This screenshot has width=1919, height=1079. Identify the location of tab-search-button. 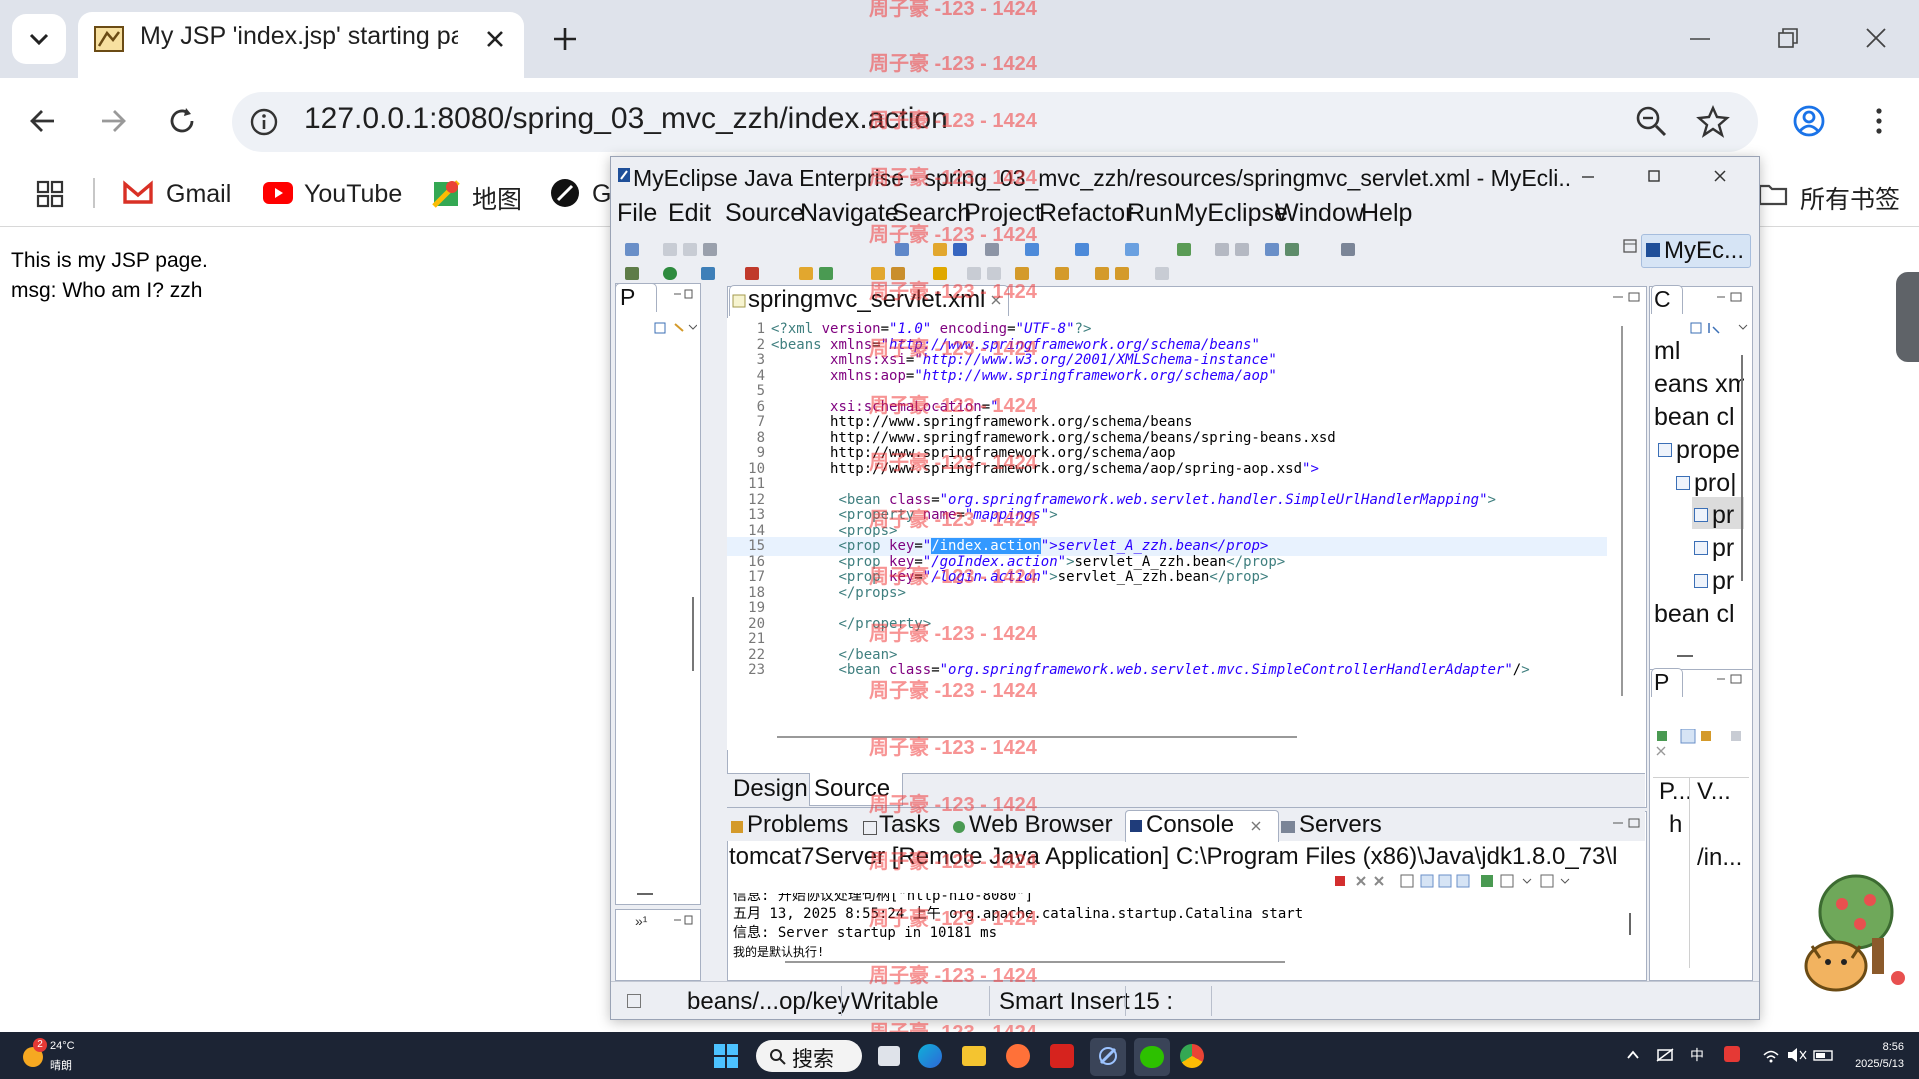
(39, 39).